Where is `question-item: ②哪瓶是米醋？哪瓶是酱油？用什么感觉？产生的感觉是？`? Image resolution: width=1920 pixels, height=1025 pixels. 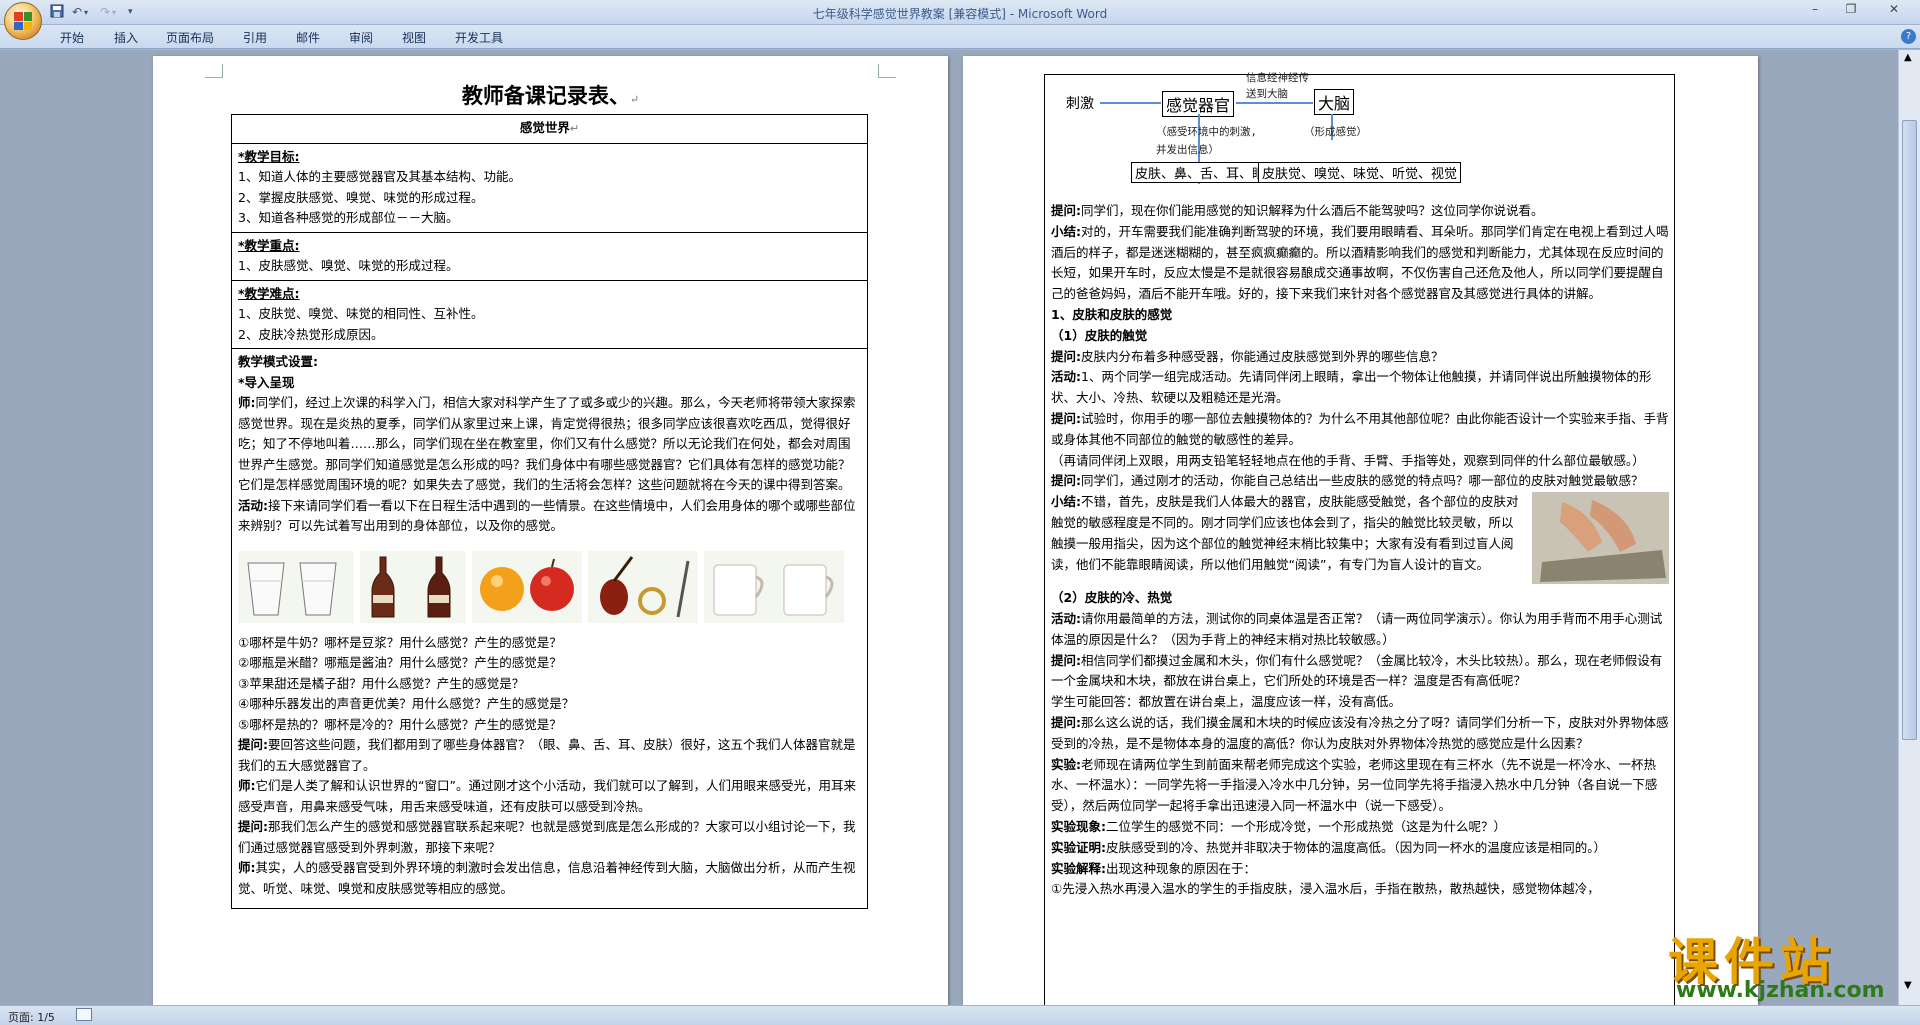 question-item: ②哪瓶是米醋？哪瓶是酱油？用什么感觉？产生的感觉是？ is located at coordinates (400, 662).